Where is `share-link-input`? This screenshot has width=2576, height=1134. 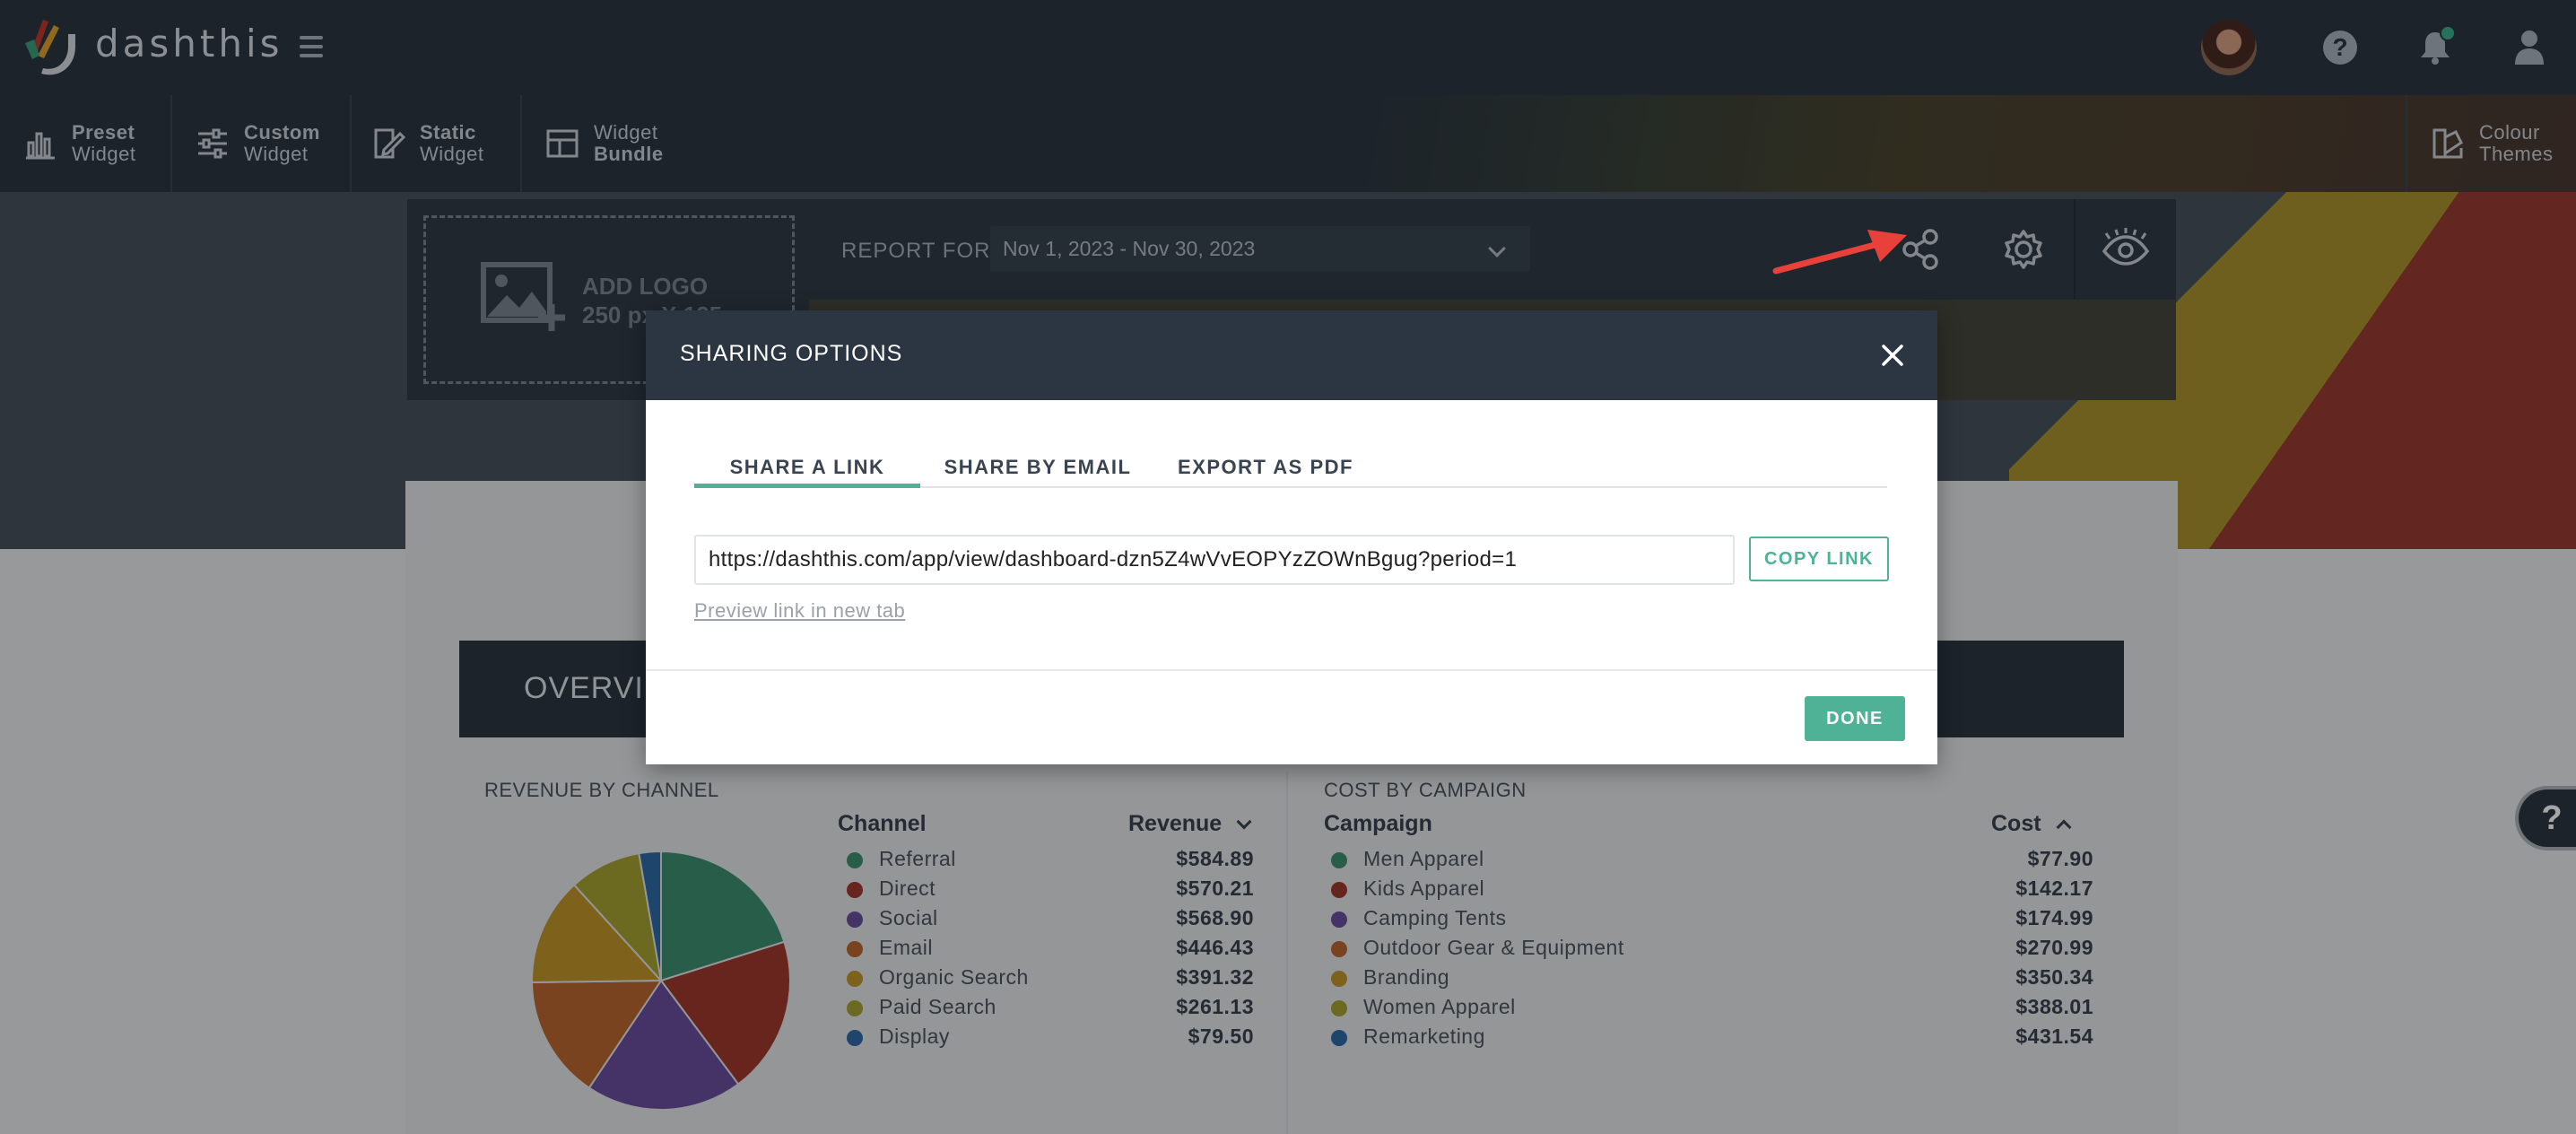 share-link-input is located at coordinates (1214, 560).